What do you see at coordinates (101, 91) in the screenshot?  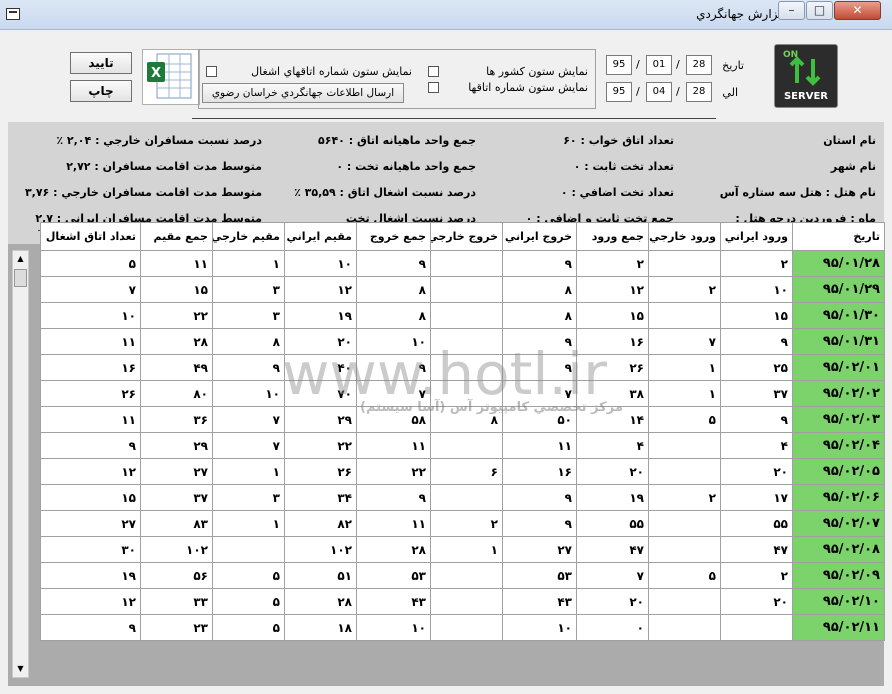 I see `print-button: چاپ` at bounding box center [101, 91].